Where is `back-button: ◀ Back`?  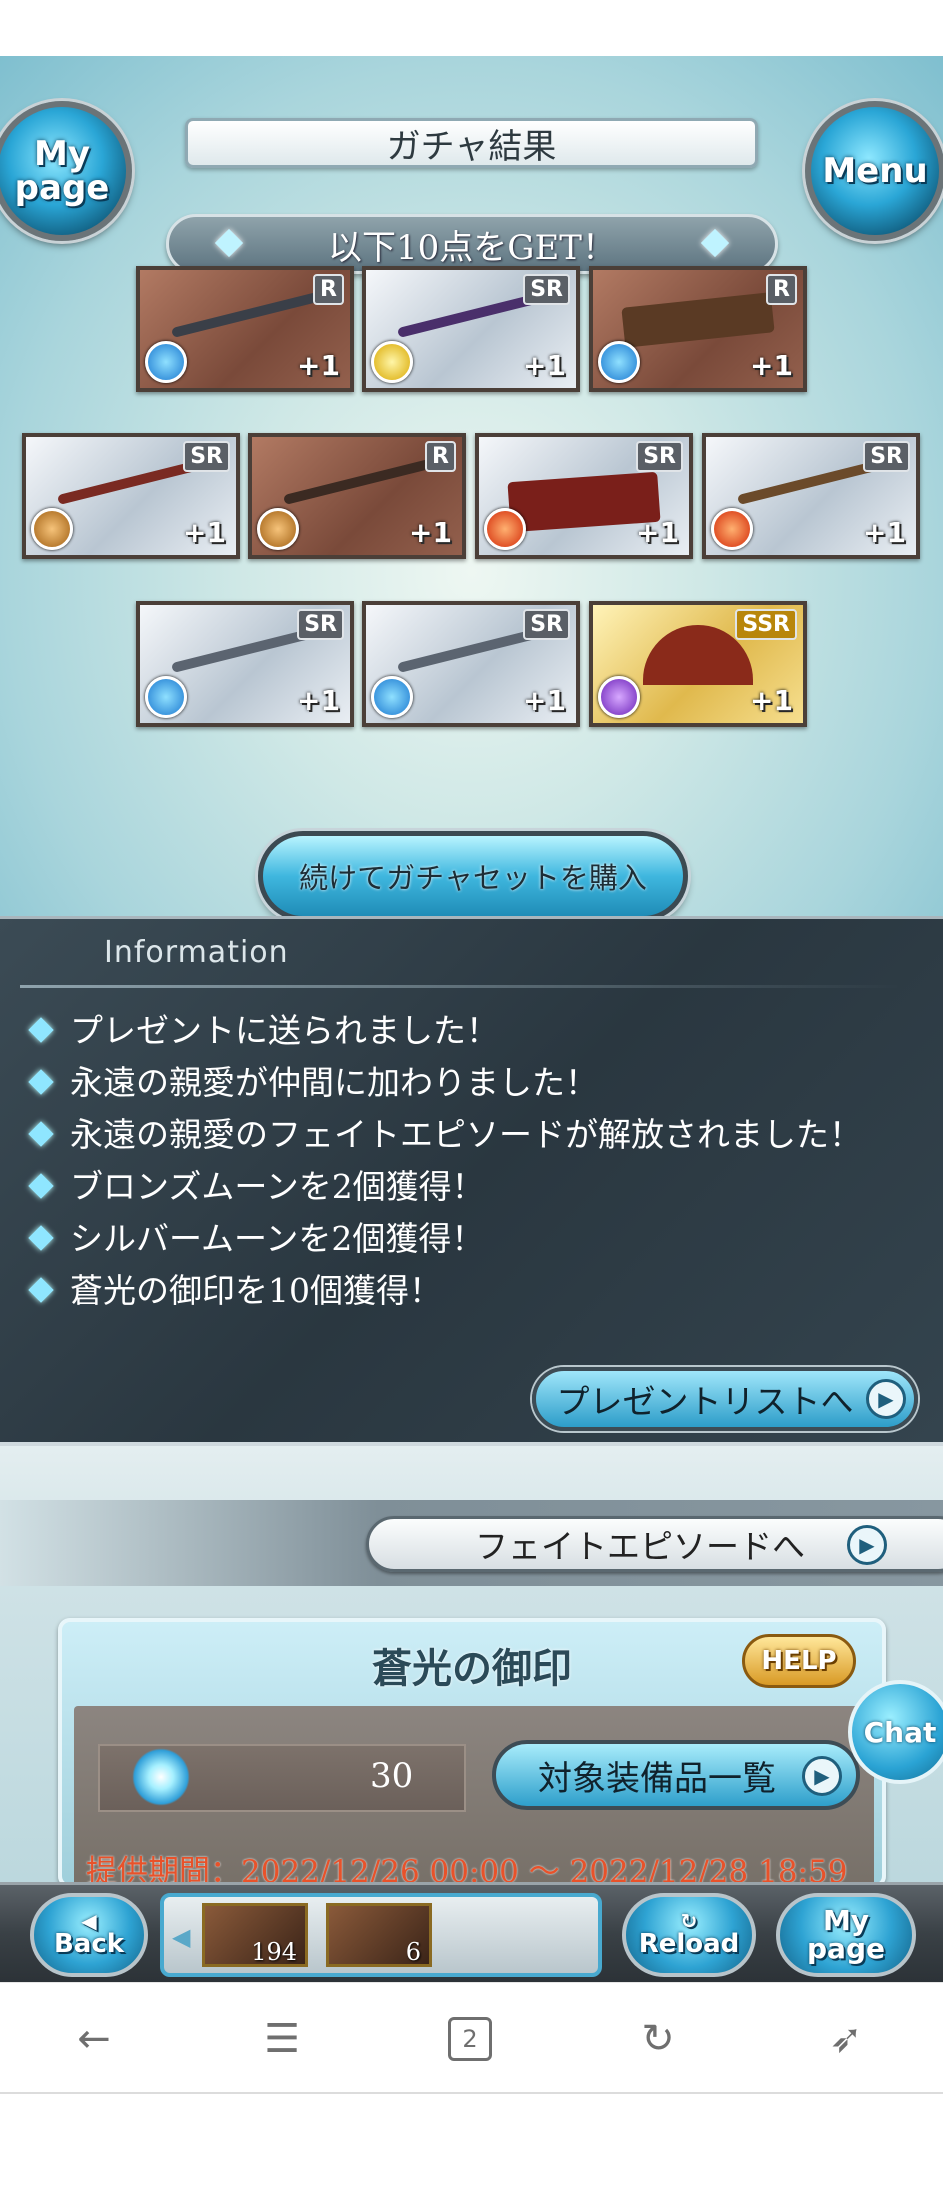
back-button: ◀ Back is located at coordinates (89, 1935).